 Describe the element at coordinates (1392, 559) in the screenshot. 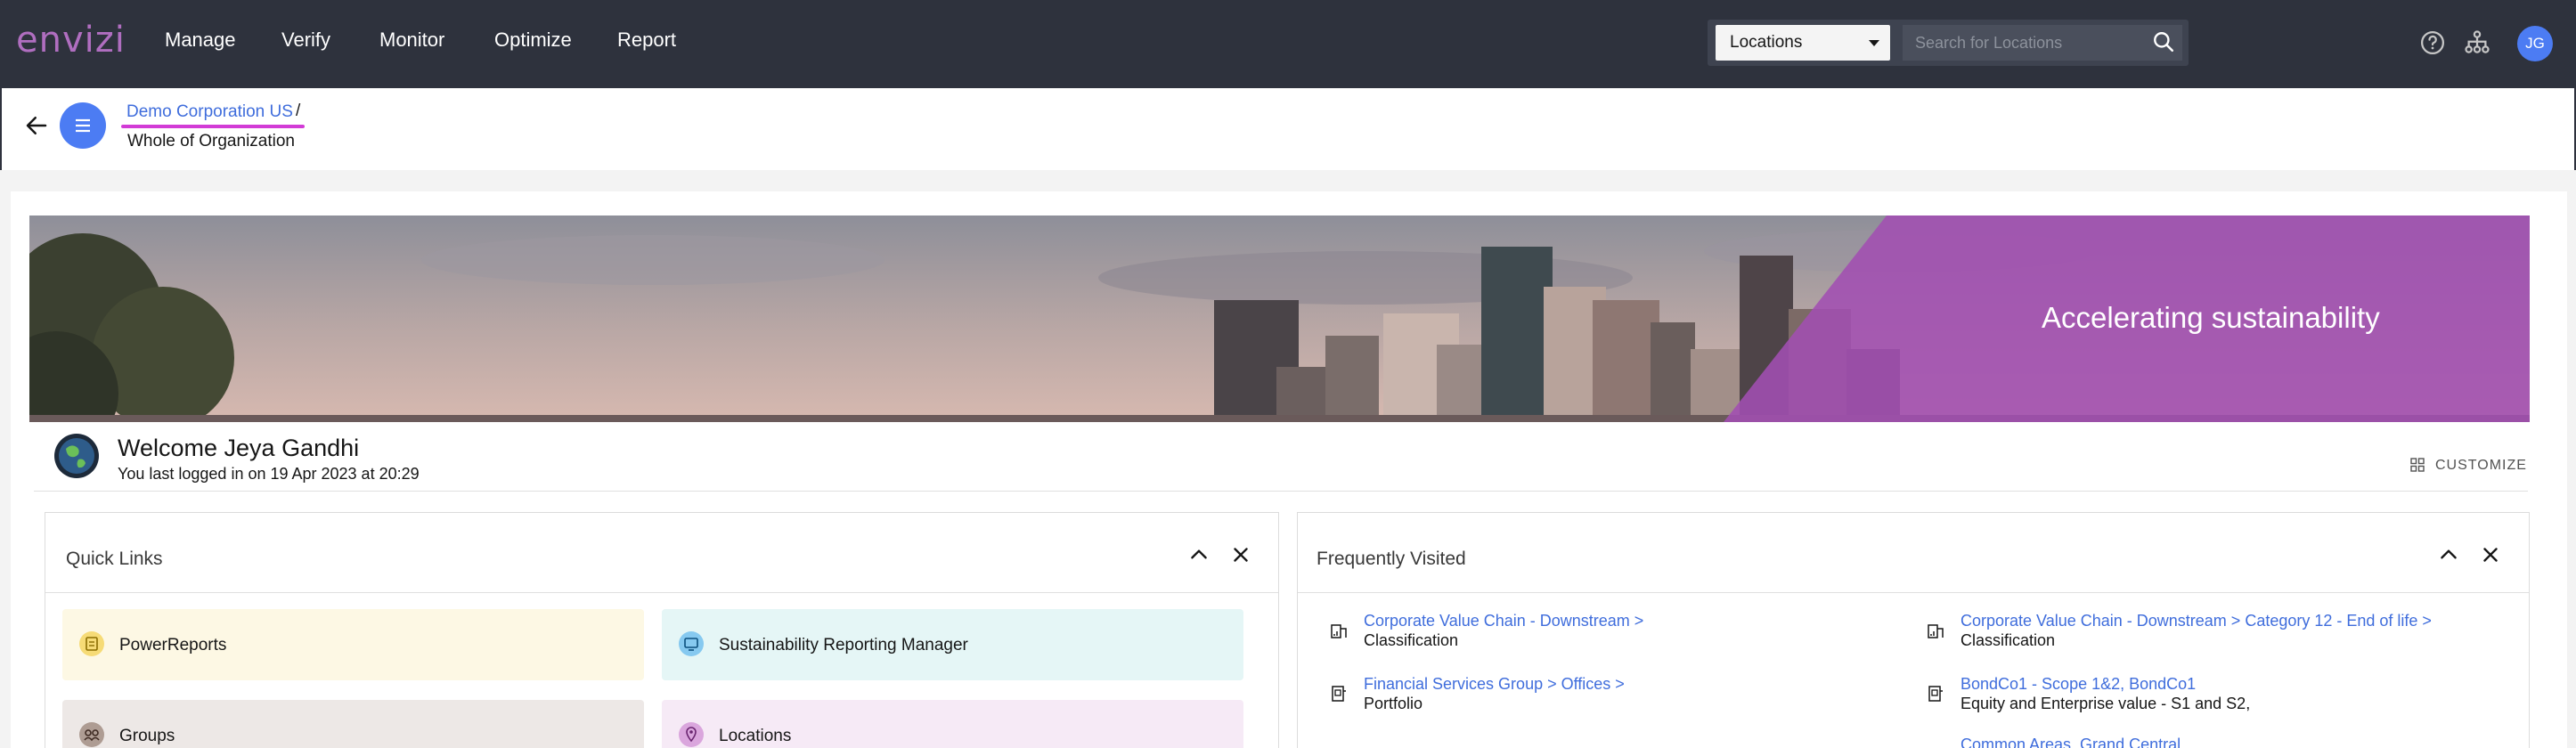

I see `frequently-visited-title: Frequently Visited` at that location.